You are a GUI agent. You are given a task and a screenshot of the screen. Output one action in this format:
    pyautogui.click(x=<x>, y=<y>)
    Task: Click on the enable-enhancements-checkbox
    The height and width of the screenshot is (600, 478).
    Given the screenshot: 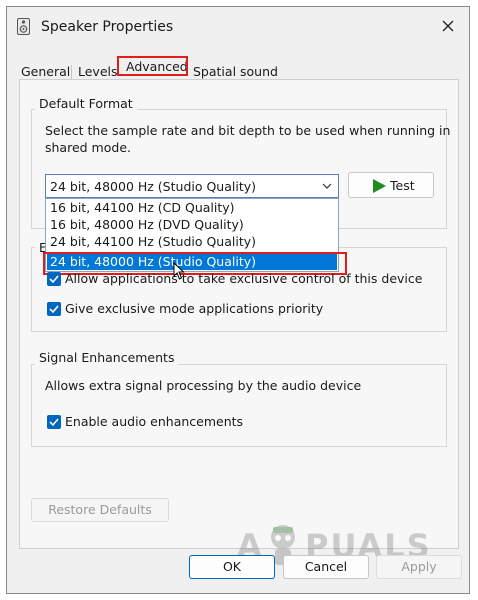 What is the action you would take?
    pyautogui.click(x=54, y=422)
    